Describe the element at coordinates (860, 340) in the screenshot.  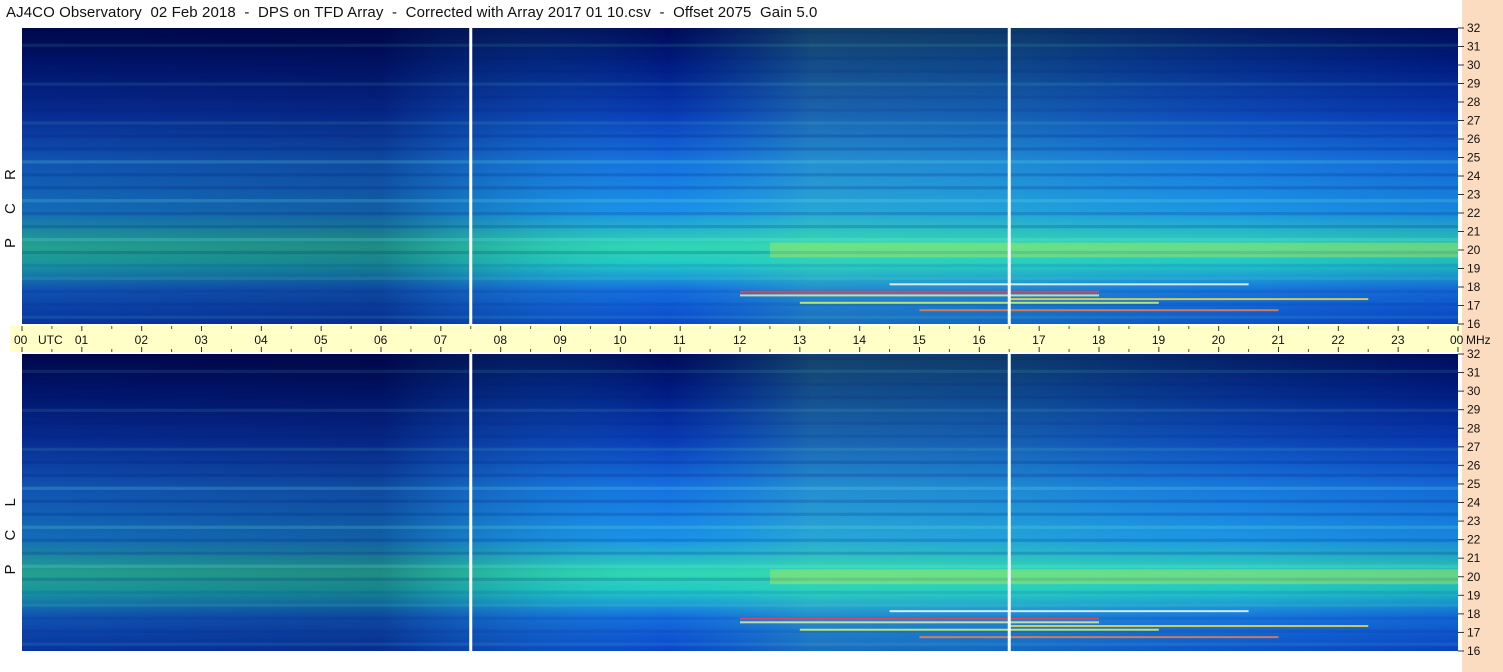
I see `time-tick-label: 14` at that location.